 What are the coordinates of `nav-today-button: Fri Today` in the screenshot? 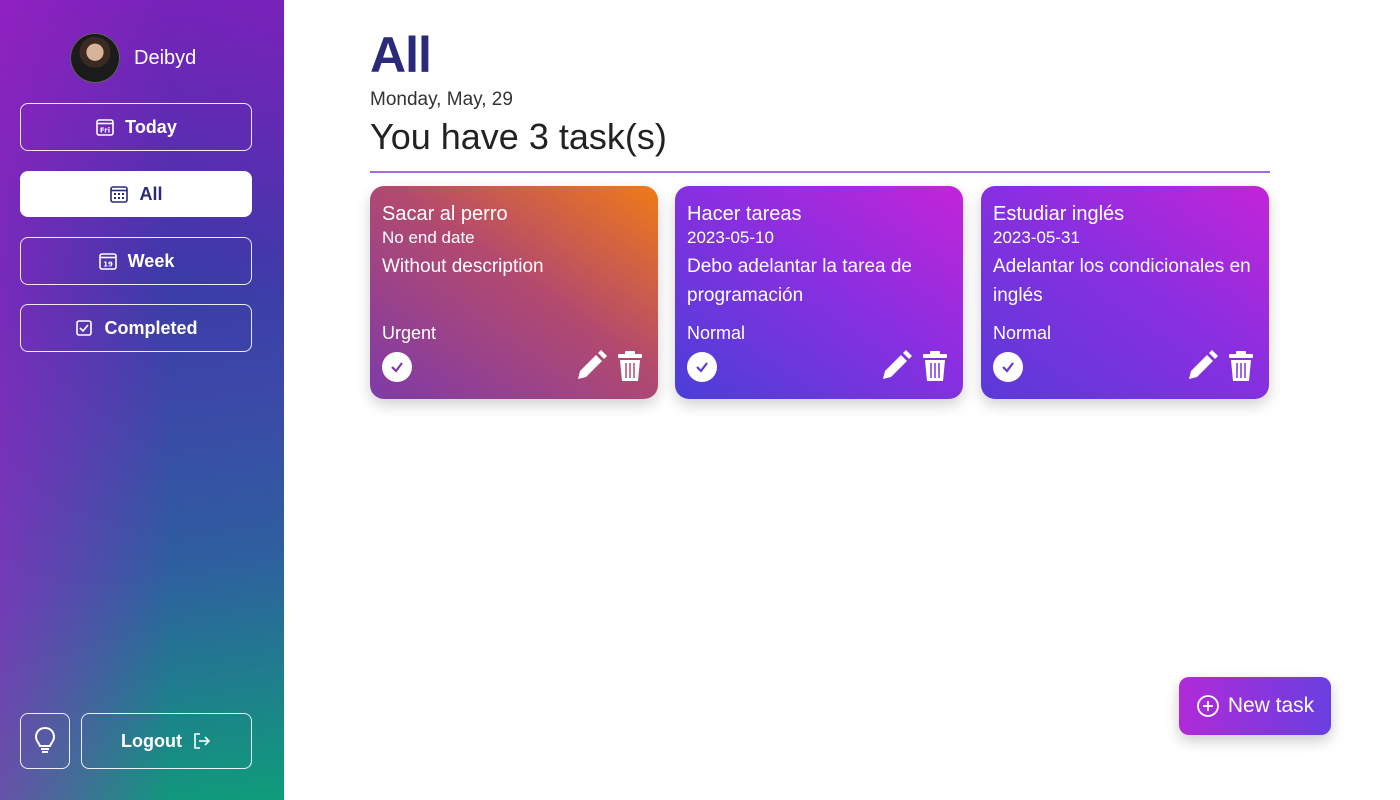 It's located at (136, 127).